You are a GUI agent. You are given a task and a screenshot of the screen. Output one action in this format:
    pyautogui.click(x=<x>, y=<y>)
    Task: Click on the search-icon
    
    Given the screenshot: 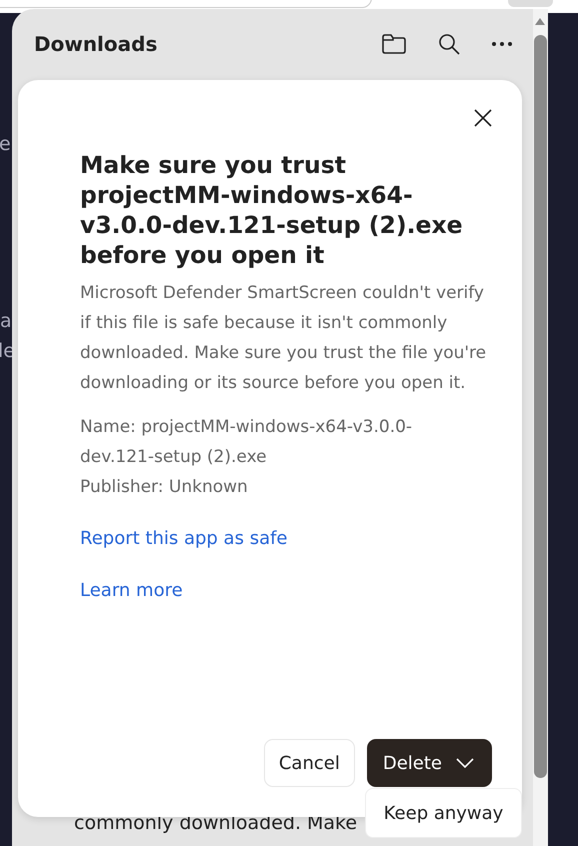 What is the action you would take?
    pyautogui.click(x=449, y=44)
    